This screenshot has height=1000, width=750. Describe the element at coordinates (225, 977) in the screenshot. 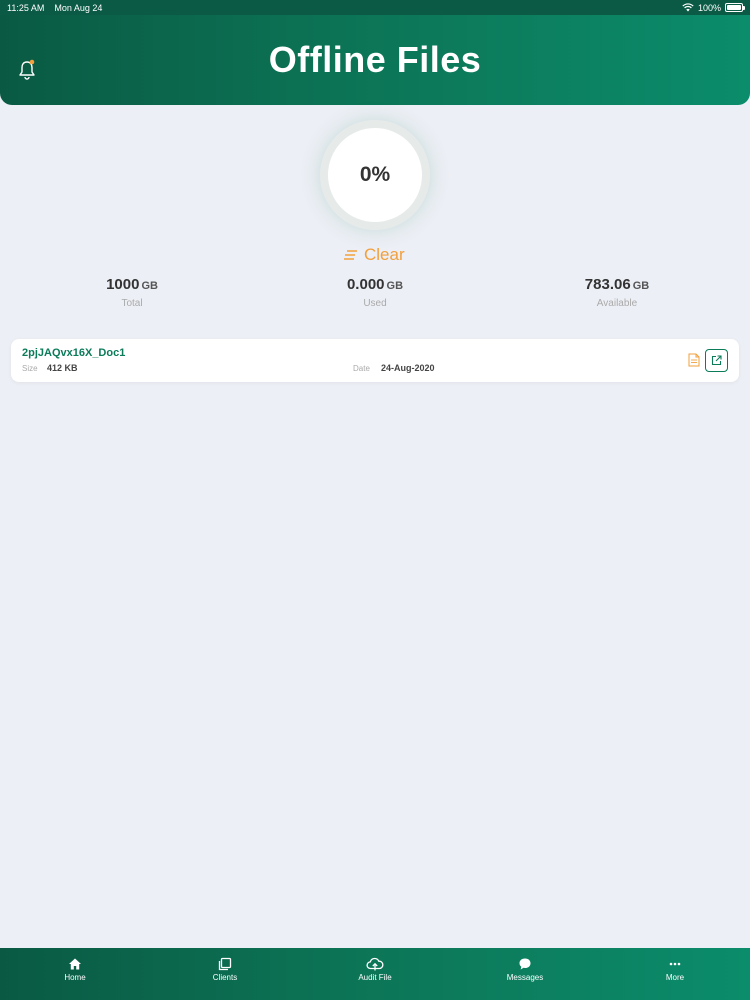

I see `tab-clients-label: Clients` at that location.